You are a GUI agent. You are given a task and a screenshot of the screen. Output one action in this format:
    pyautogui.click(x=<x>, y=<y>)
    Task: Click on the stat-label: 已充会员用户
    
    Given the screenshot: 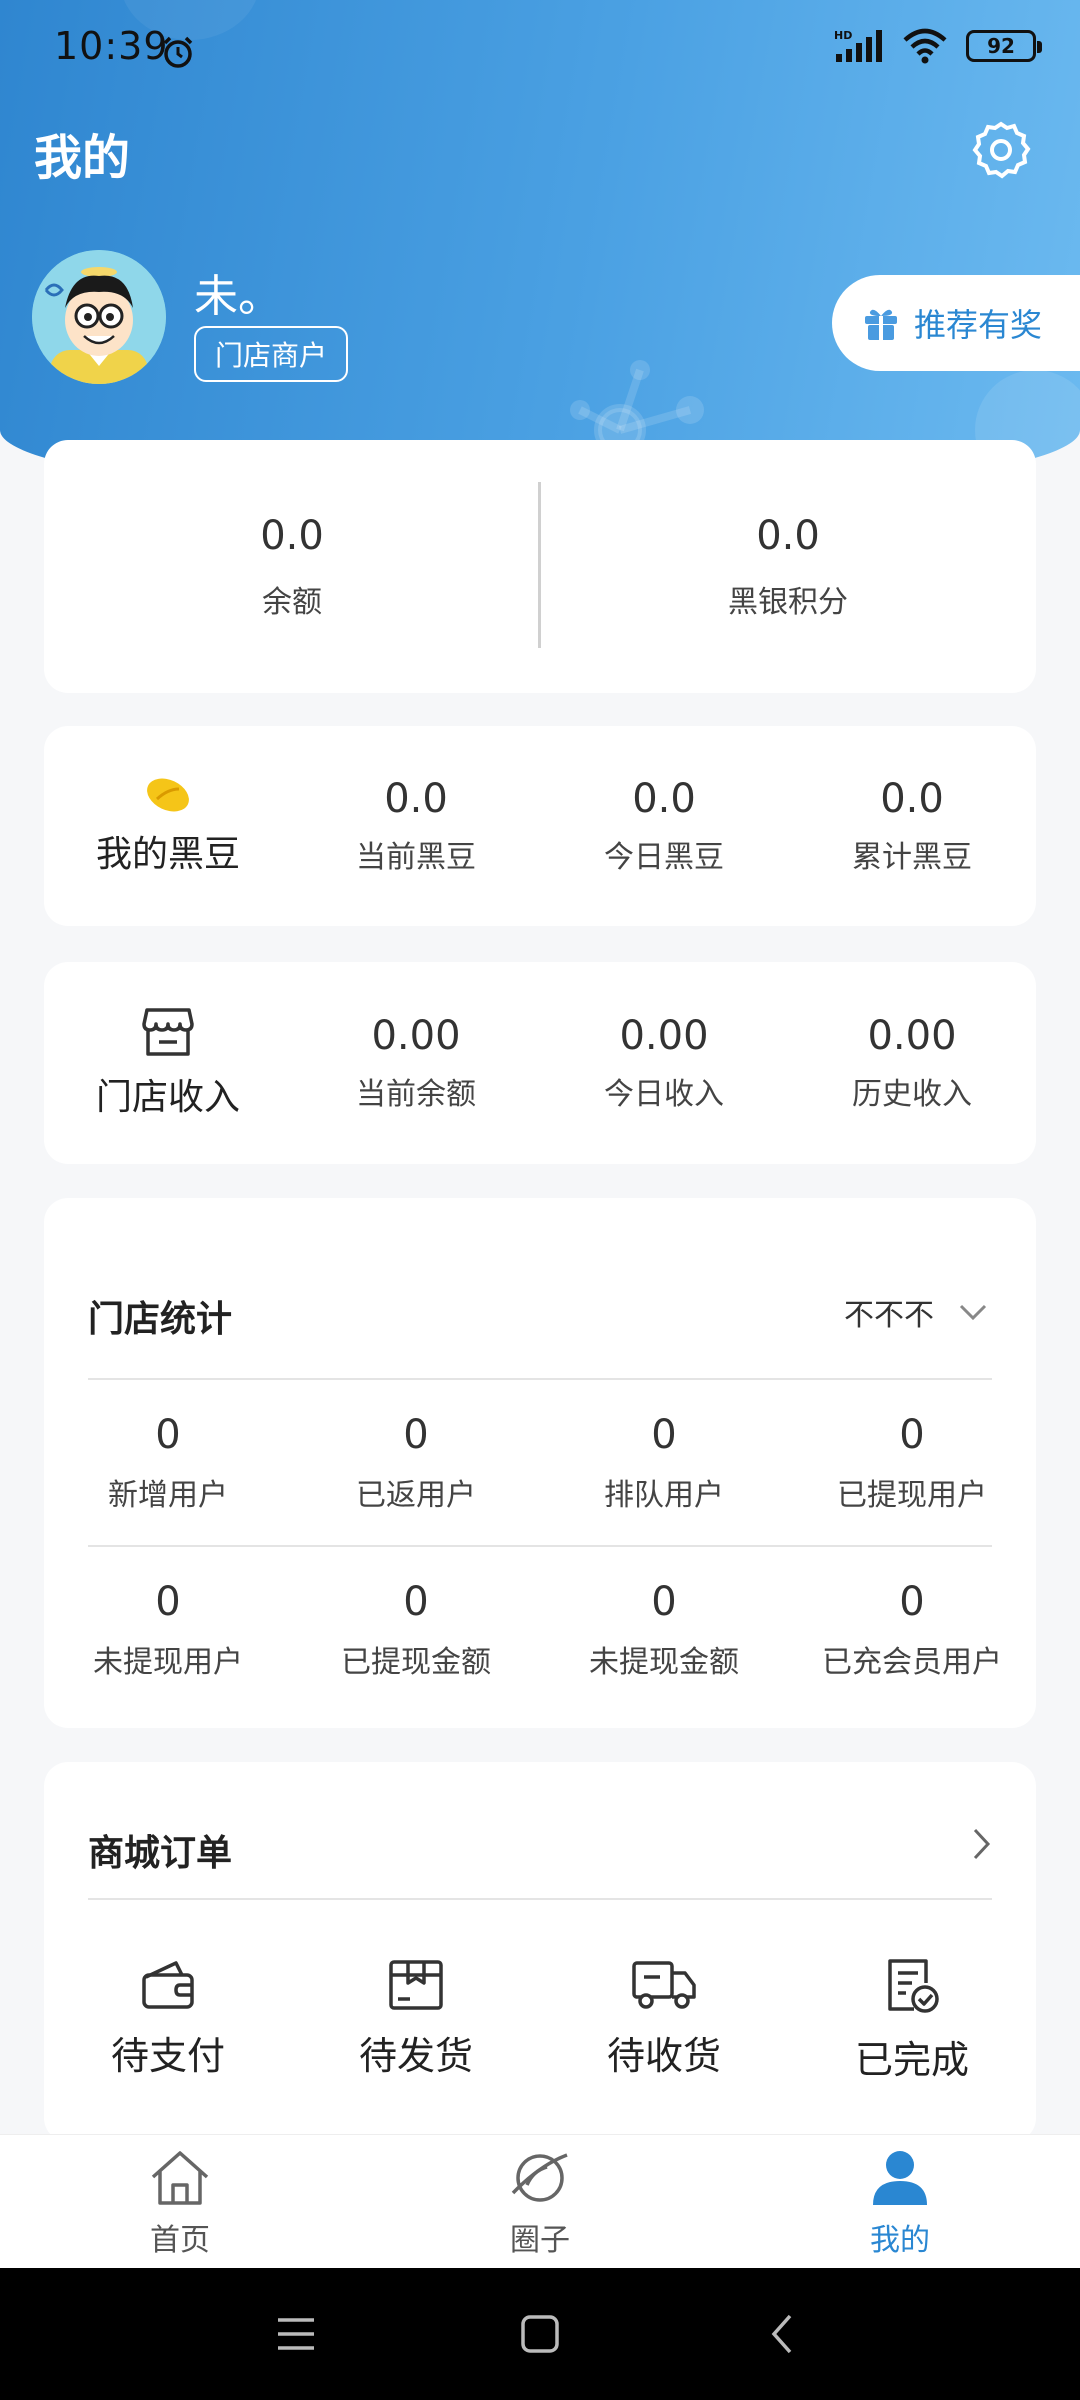 What is the action you would take?
    pyautogui.click(x=912, y=1662)
    